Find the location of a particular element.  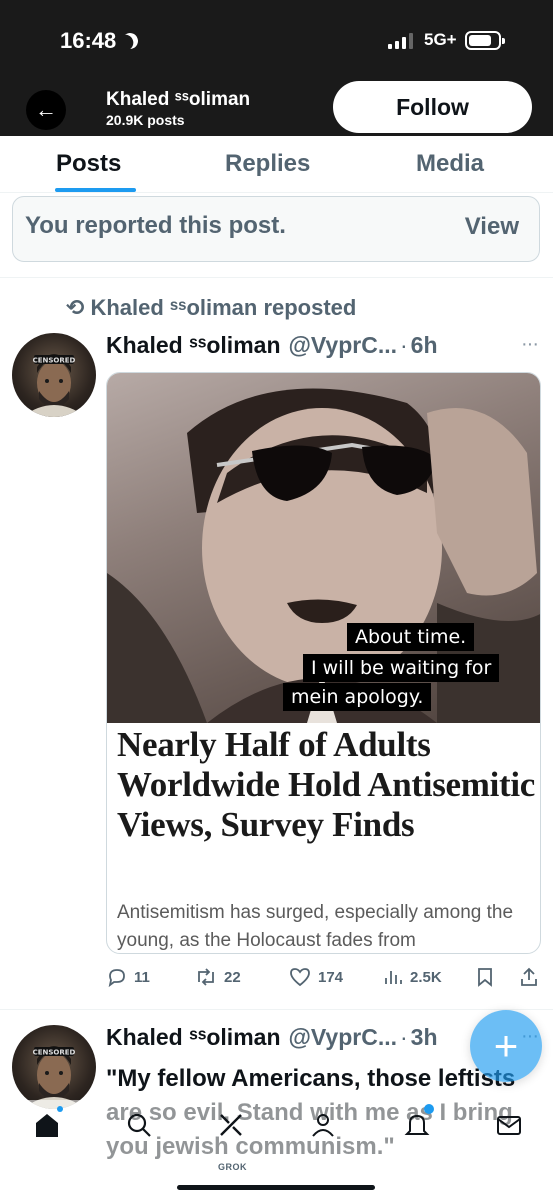

meme-caption-line: I will be waiting for is located at coordinates (401, 668).